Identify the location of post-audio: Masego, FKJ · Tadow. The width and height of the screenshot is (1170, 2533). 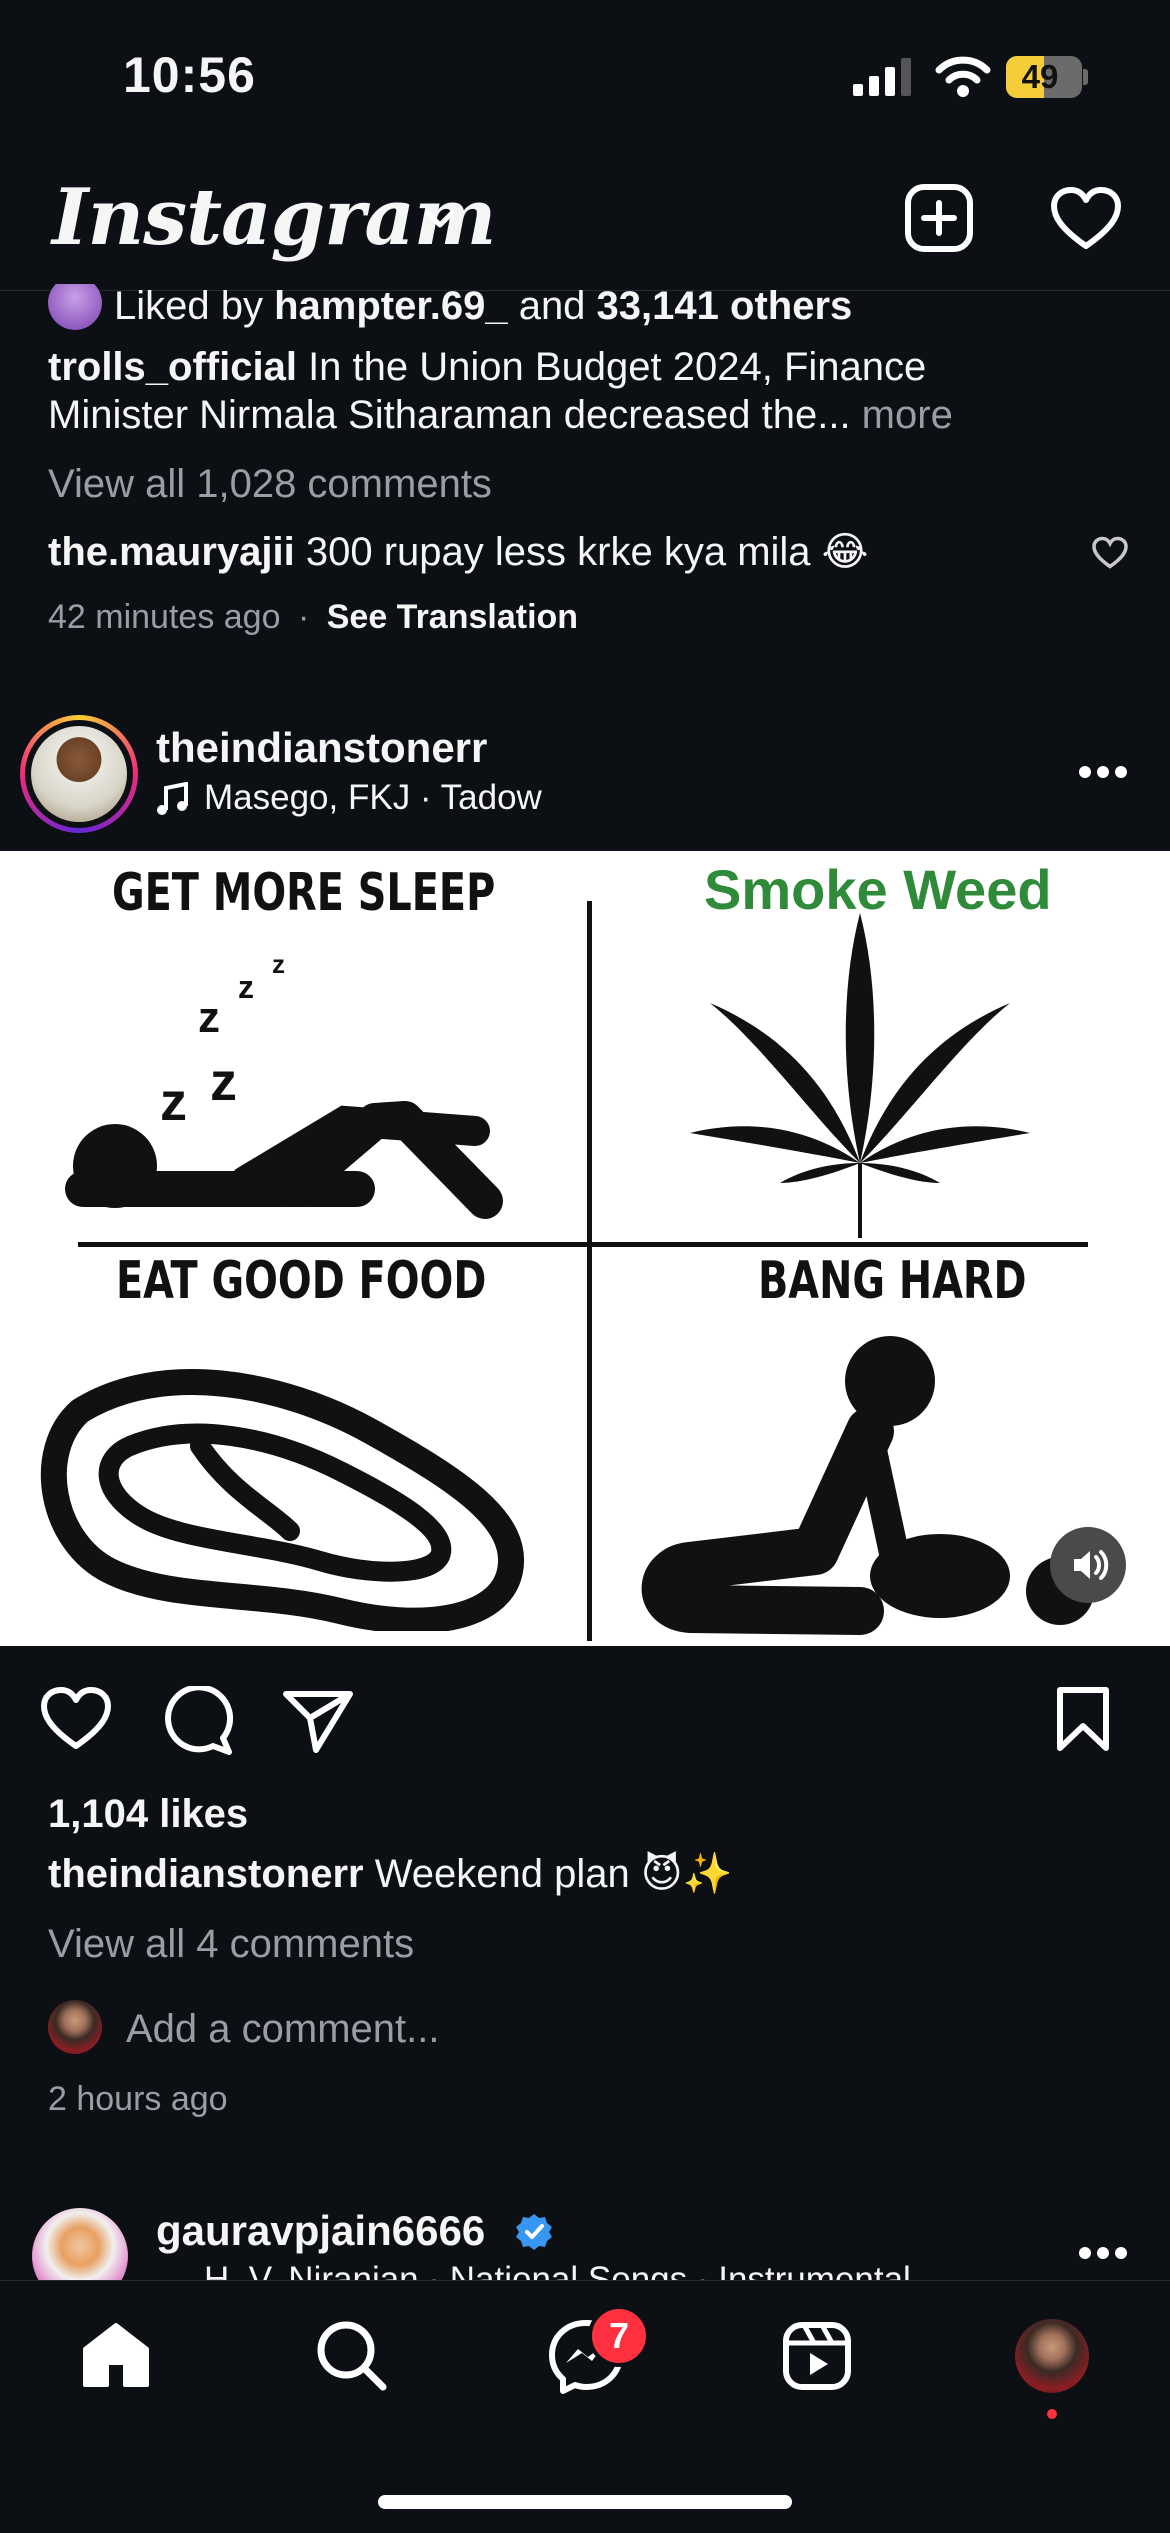
(373, 798).